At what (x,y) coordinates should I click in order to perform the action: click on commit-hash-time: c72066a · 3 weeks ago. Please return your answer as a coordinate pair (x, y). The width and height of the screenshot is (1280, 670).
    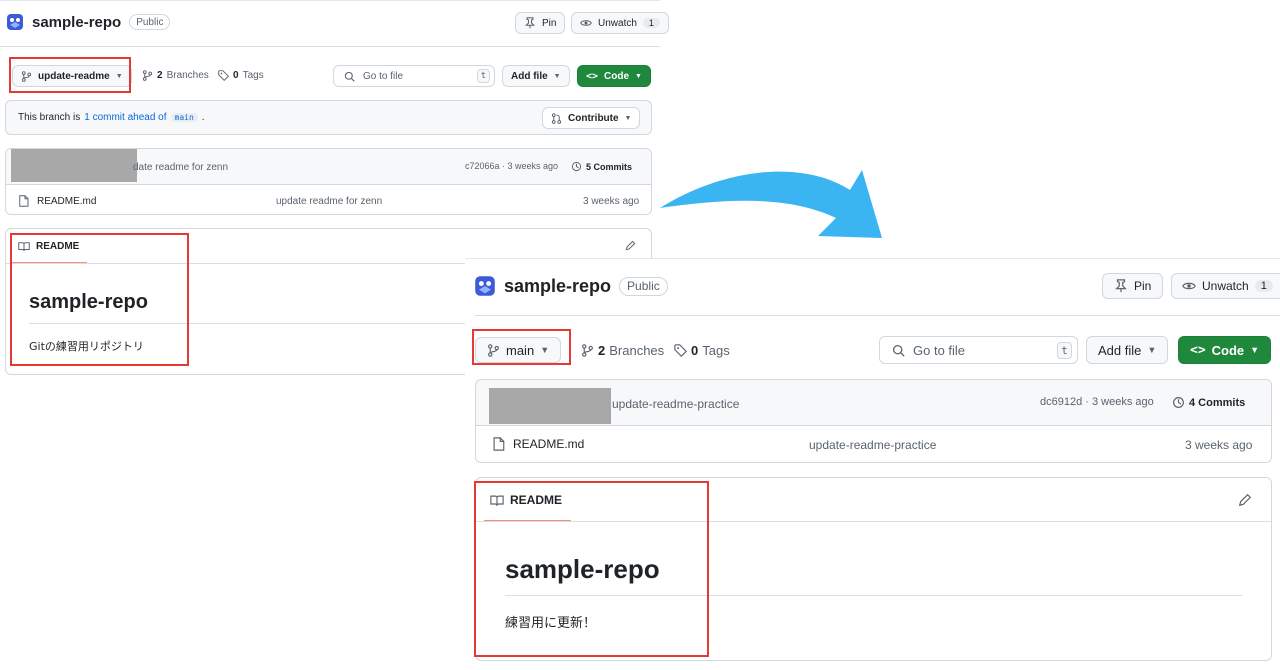
    Looking at the image, I should click on (511, 166).